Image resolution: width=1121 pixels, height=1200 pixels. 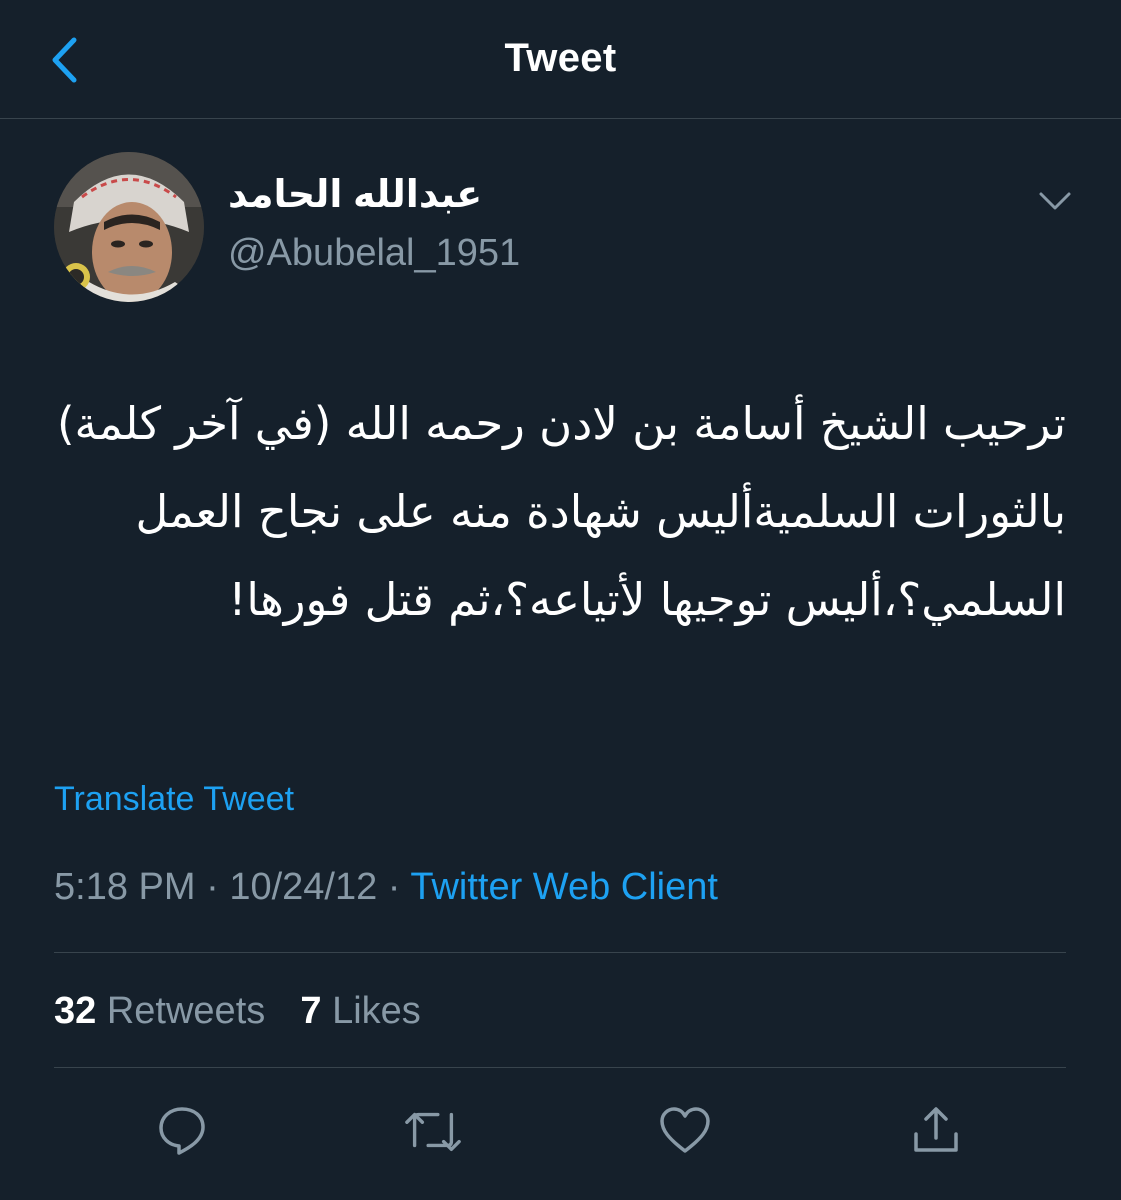 I want to click on top-bar: Tweet, so click(x=560, y=59).